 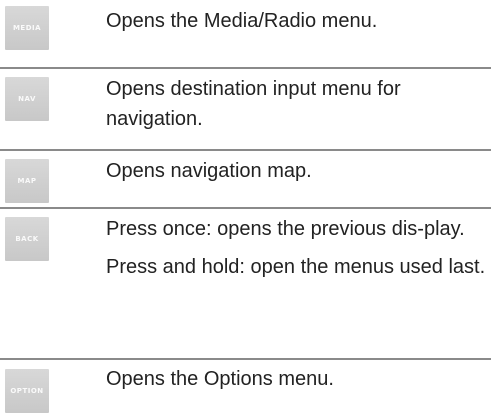 I want to click on description-text: Opens navigation map., so click(x=209, y=171).